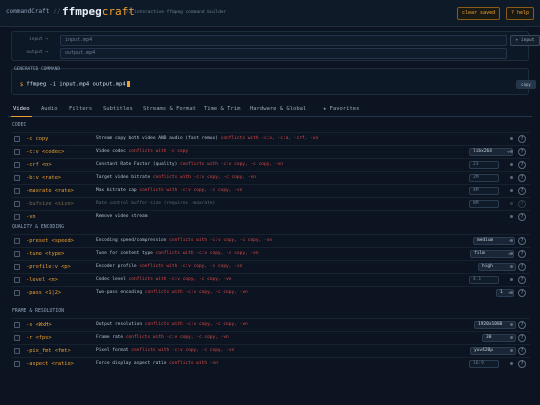  I want to click on option-input: 8M, so click(484, 203).